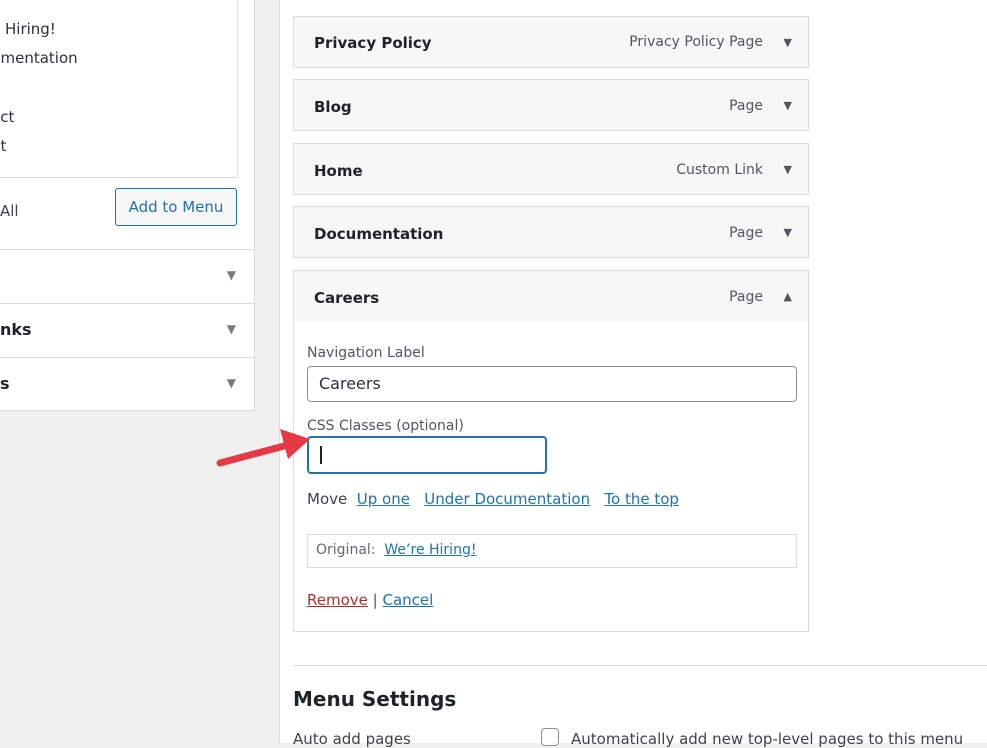  I want to click on original-page-link: We’re Hiring!, so click(430, 550).